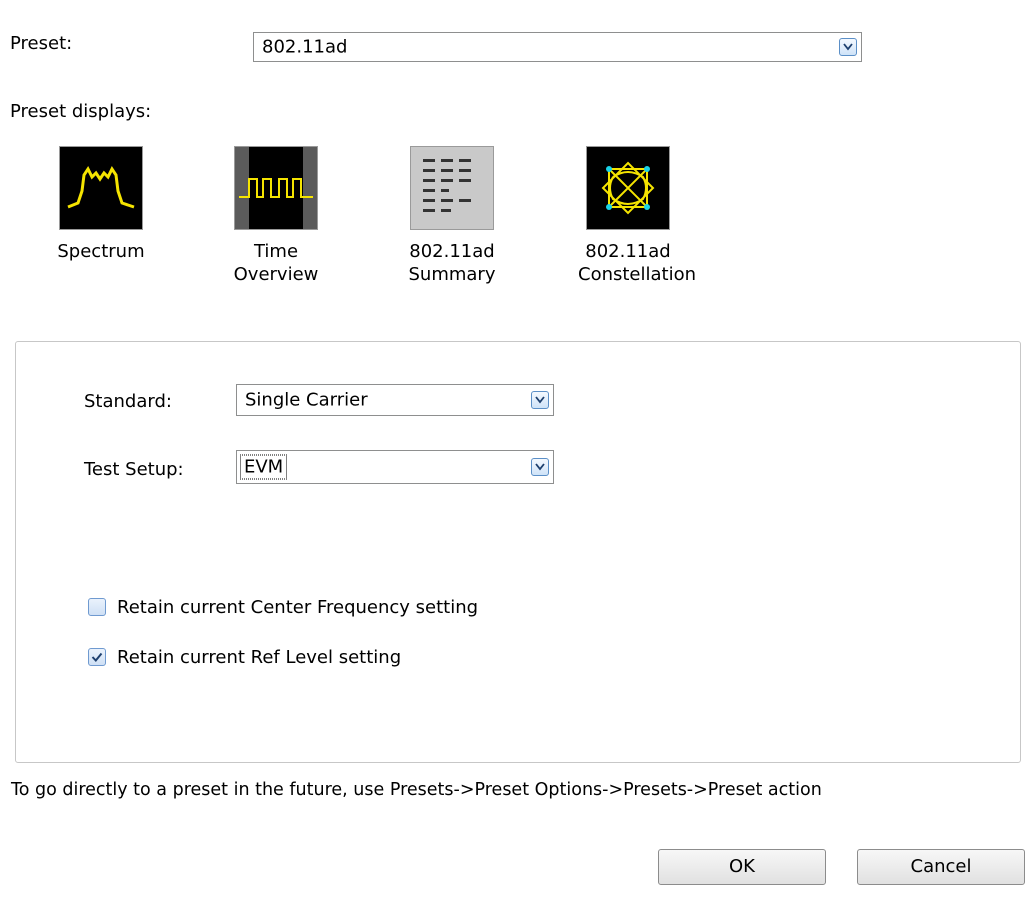 This screenshot has width=1031, height=898. Describe the element at coordinates (259, 658) in the screenshot. I see `retain-ref-level-label: Retain current Ref Level setting` at that location.